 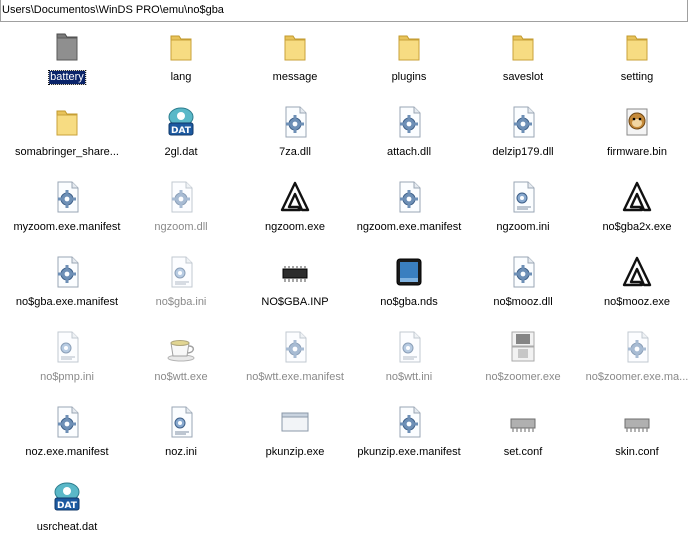 What do you see at coordinates (409, 367) in the screenshot?
I see `file-item: no$wtt.ini` at bounding box center [409, 367].